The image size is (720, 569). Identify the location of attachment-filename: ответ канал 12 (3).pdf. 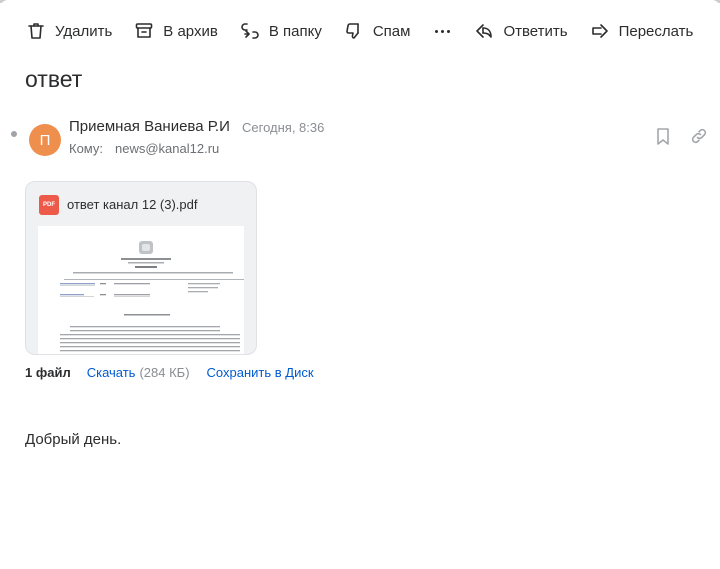
(132, 204).